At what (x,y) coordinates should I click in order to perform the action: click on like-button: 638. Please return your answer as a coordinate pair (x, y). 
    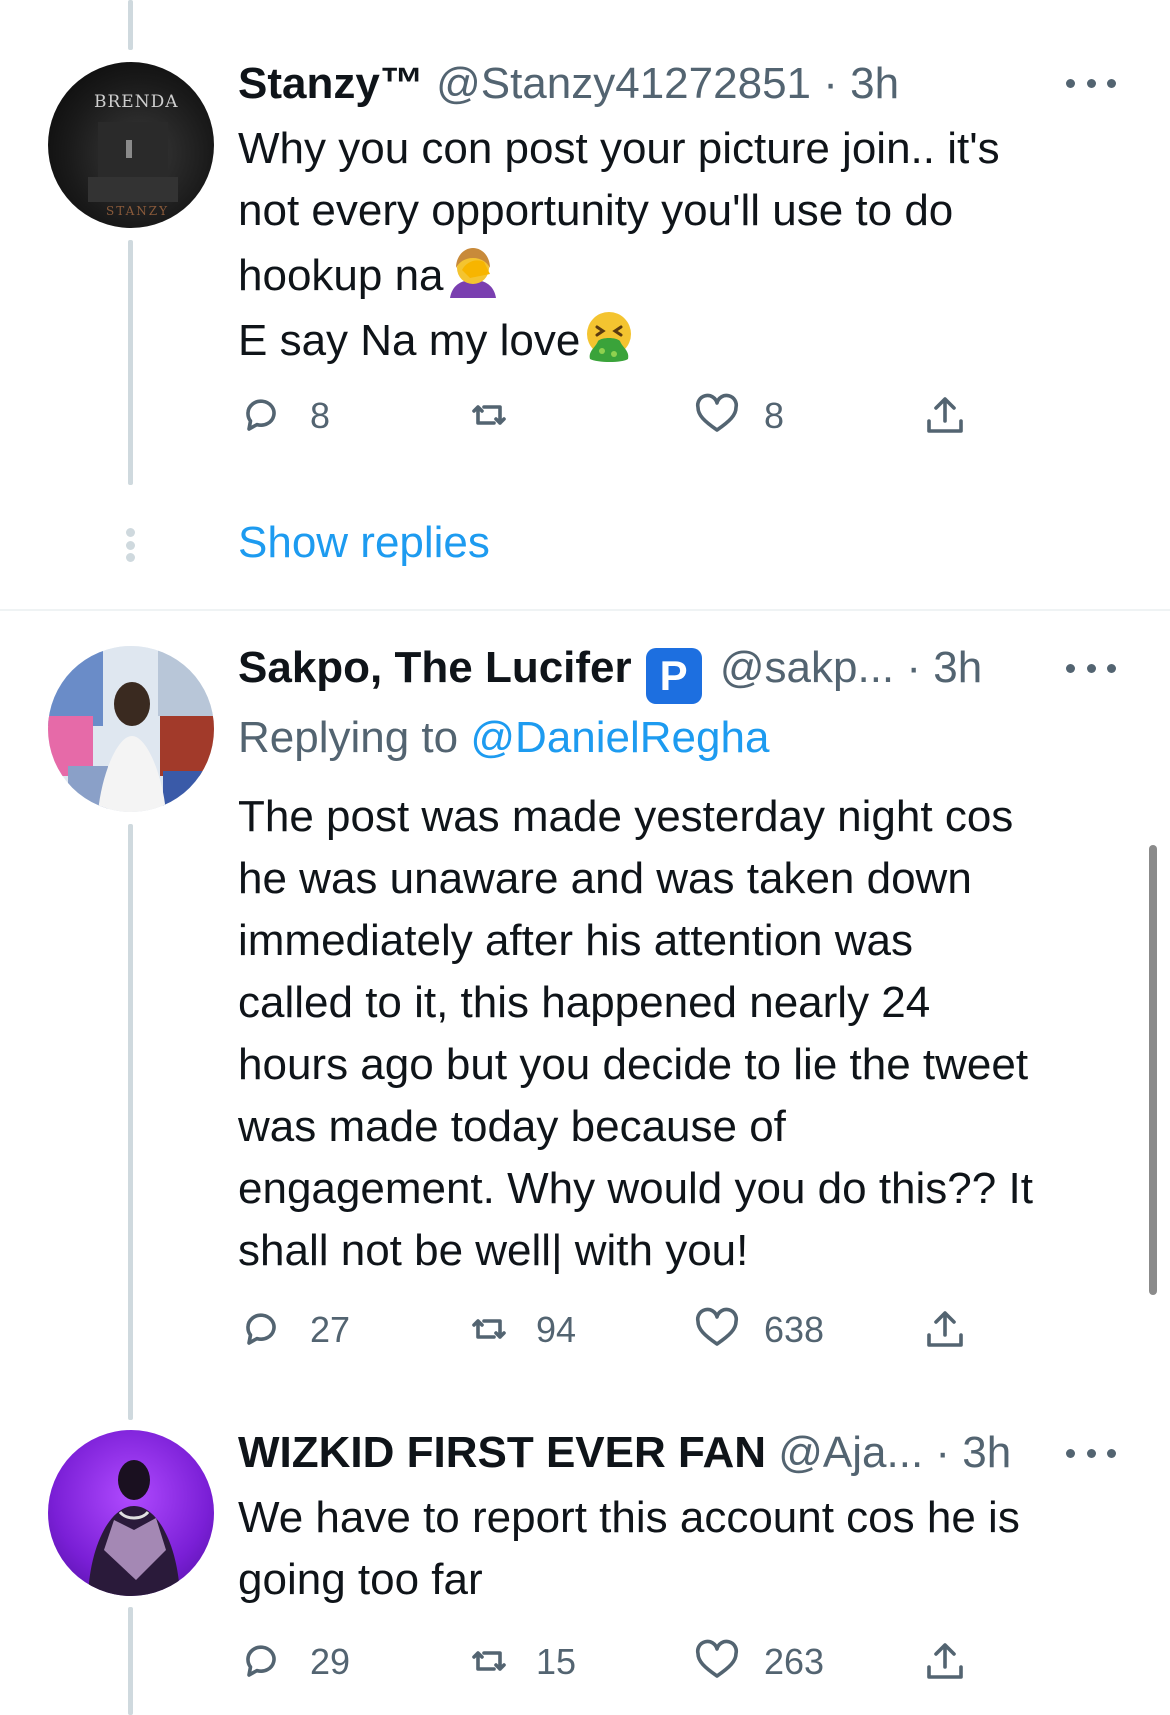
    Looking at the image, I should click on (758, 1330).